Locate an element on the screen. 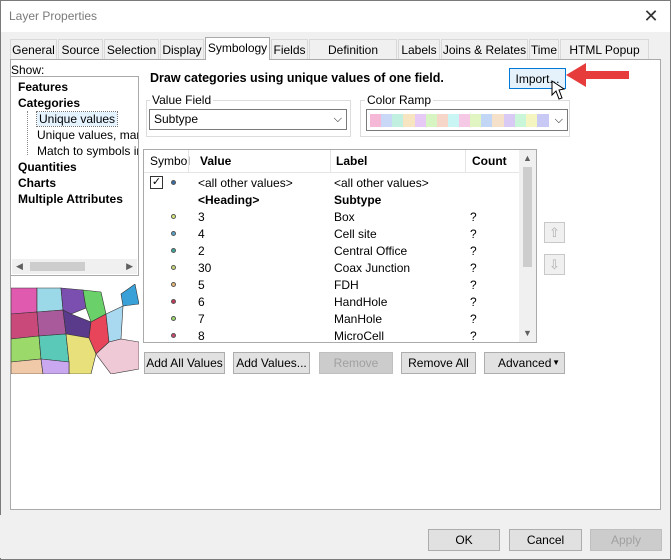 This screenshot has width=671, height=560. table-row: 5 FDH? is located at coordinates (331, 285).